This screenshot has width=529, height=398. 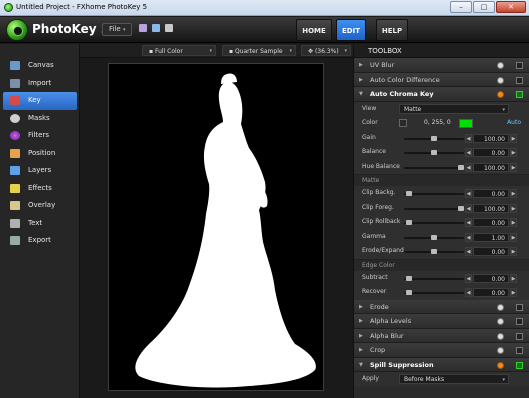 What do you see at coordinates (179, 50) in the screenshot?
I see `view-mode-select: ▪ Full Color ▾` at bounding box center [179, 50].